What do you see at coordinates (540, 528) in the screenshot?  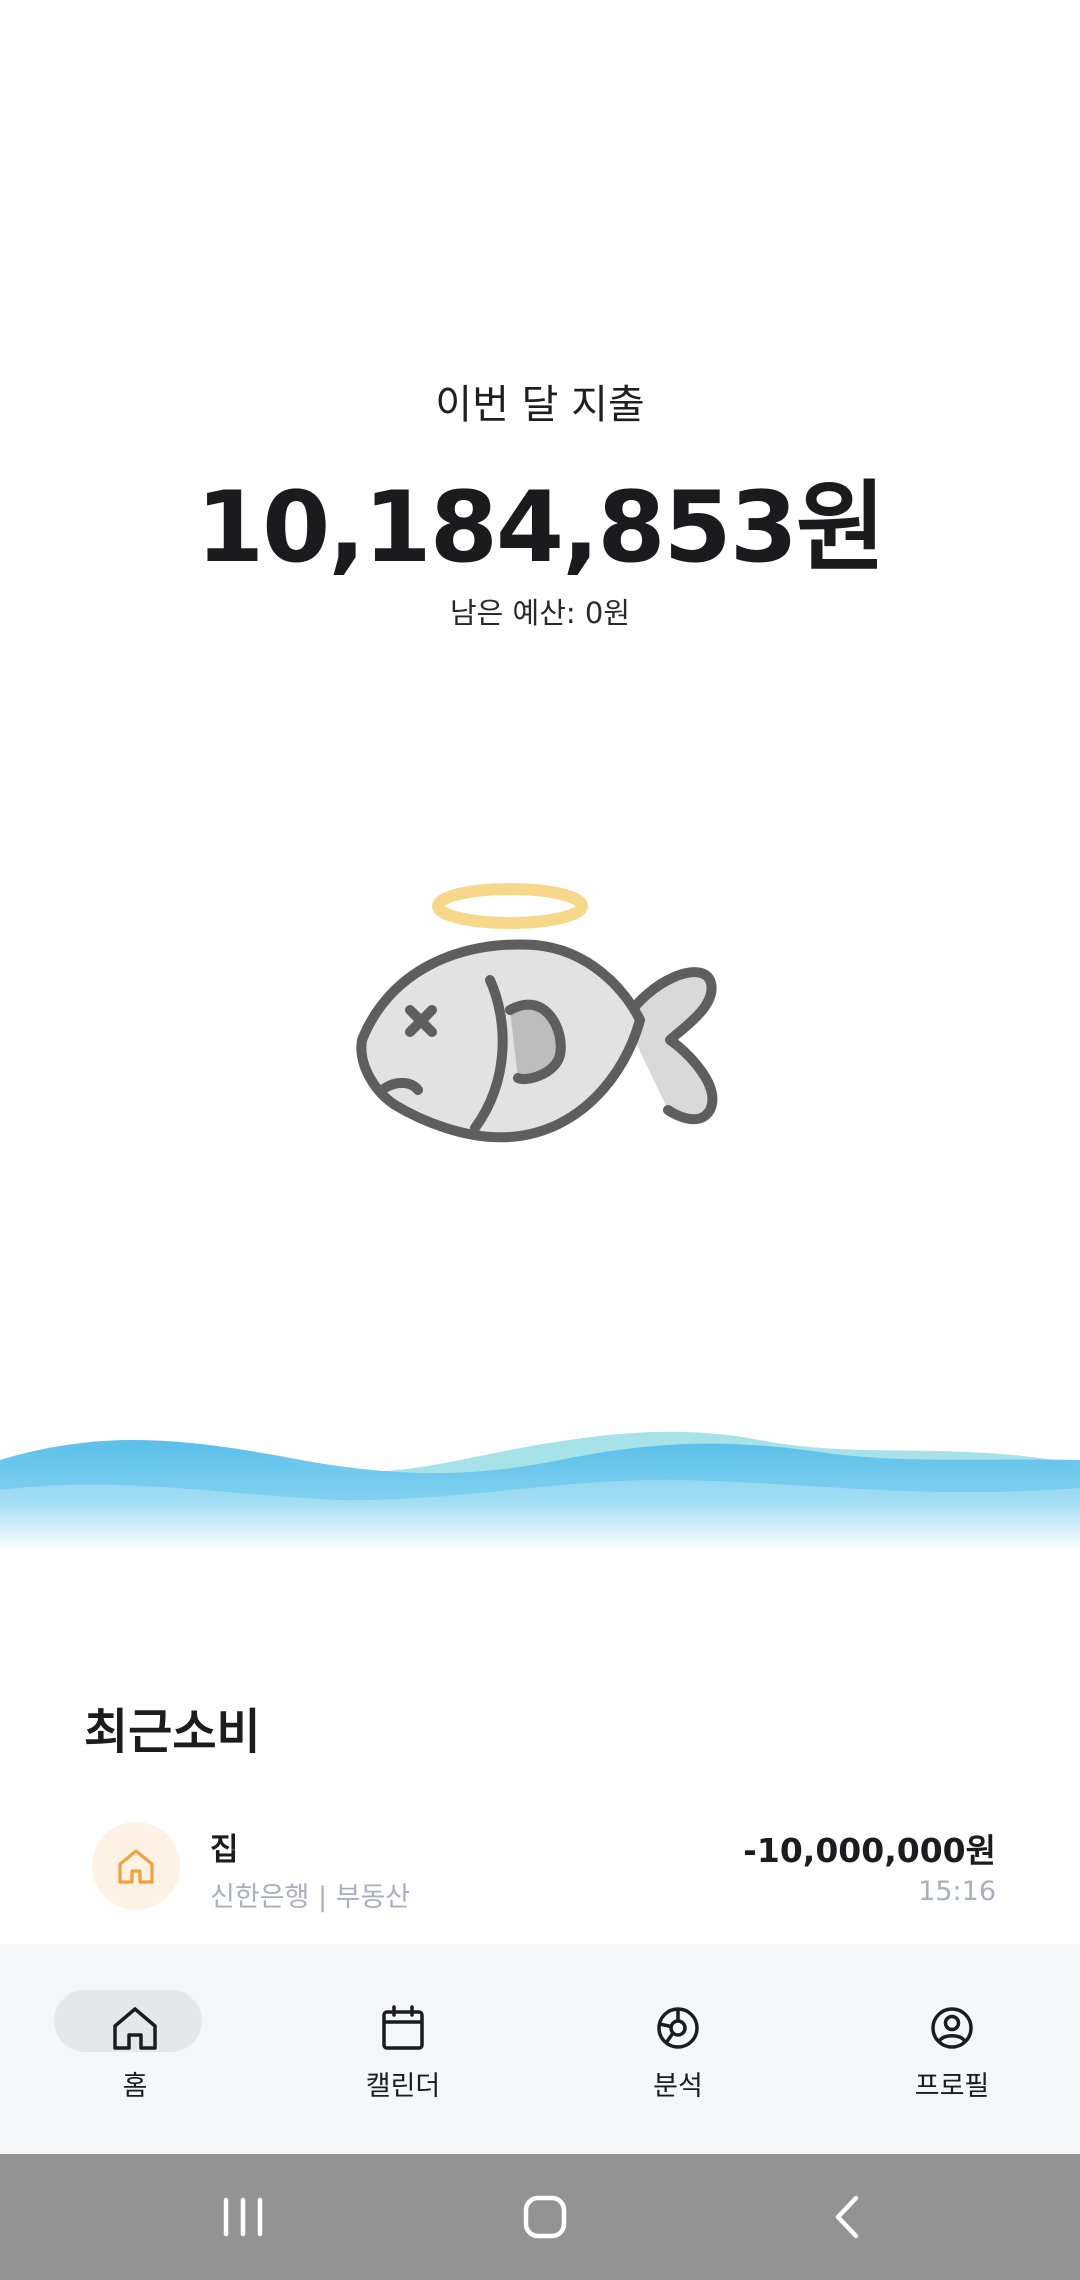 I see `month-total-amount: 10,184,853원` at bounding box center [540, 528].